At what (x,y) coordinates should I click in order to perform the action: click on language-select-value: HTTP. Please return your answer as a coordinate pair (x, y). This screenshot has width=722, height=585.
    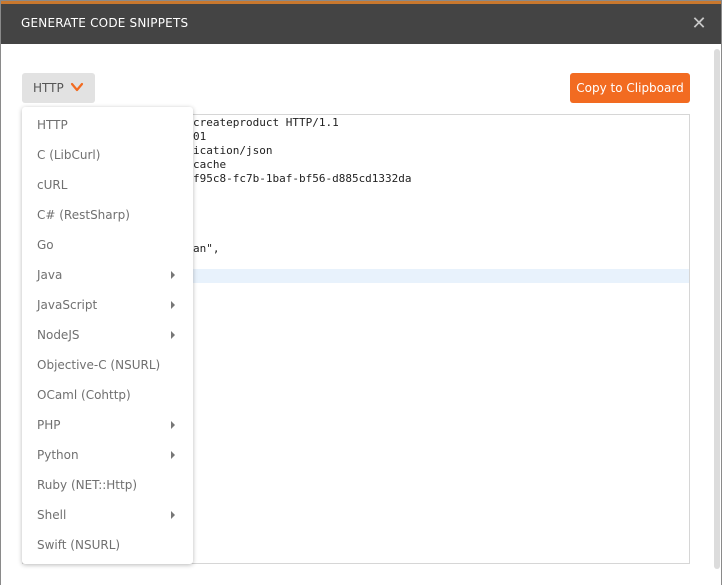
    Looking at the image, I should click on (48, 88).